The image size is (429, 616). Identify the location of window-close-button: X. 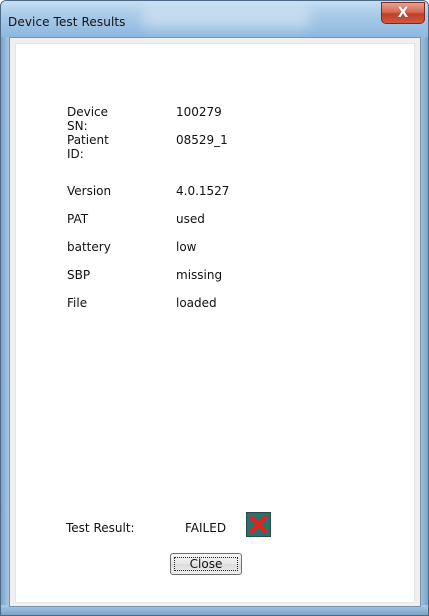
(403, 13).